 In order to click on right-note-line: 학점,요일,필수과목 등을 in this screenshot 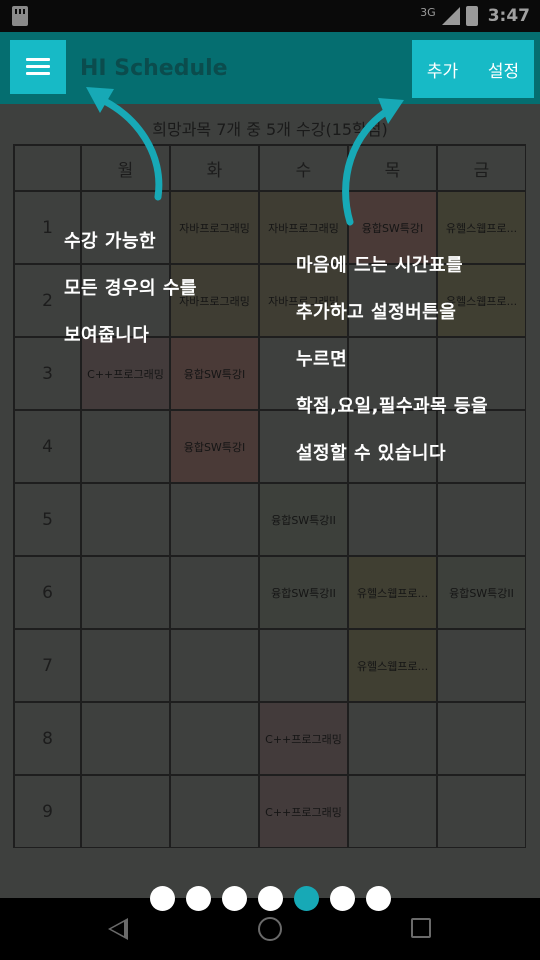, I will do `click(392, 406)`.